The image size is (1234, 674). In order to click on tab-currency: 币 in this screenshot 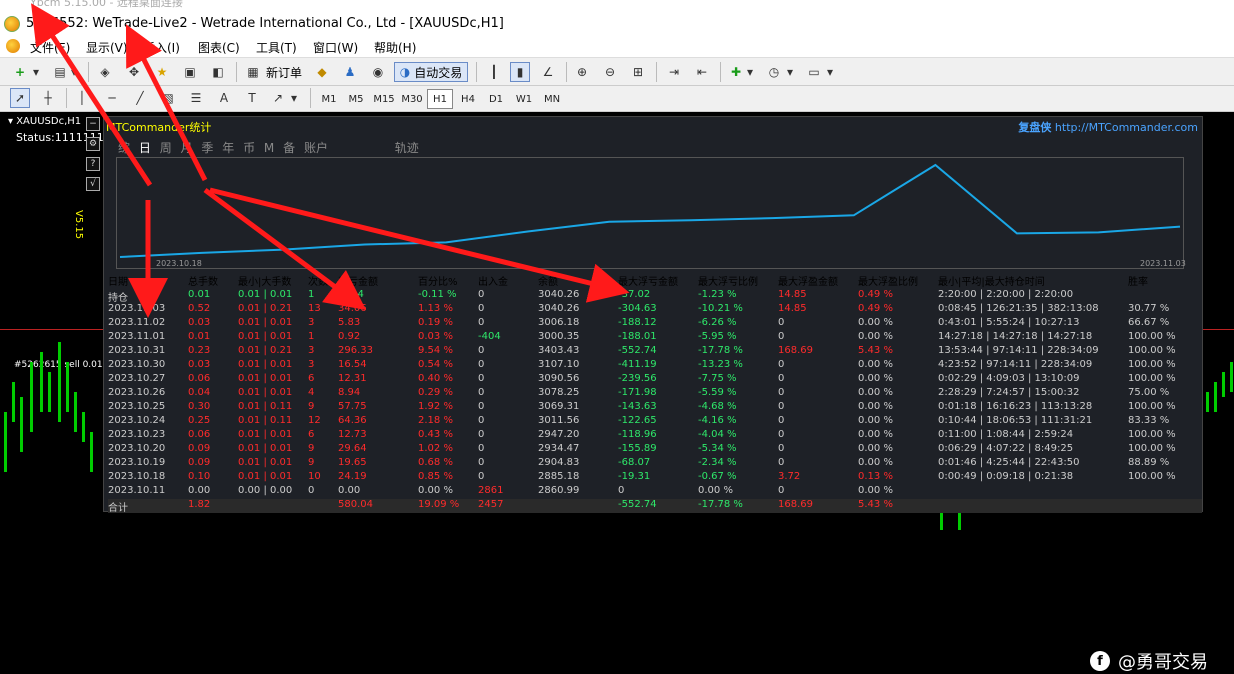, I will do `click(249, 148)`.